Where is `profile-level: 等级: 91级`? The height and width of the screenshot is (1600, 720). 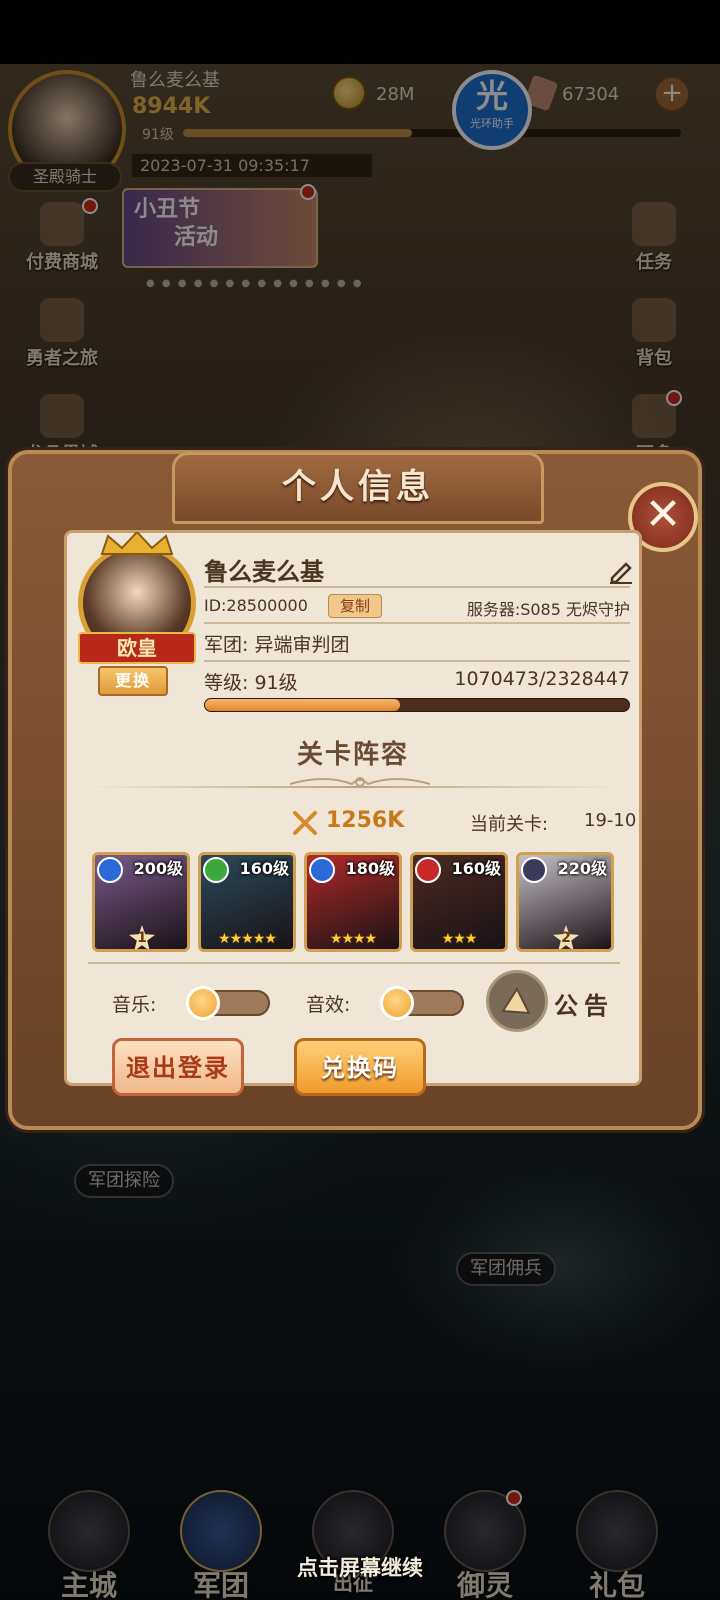 profile-level: 等级: 91级 is located at coordinates (251, 683).